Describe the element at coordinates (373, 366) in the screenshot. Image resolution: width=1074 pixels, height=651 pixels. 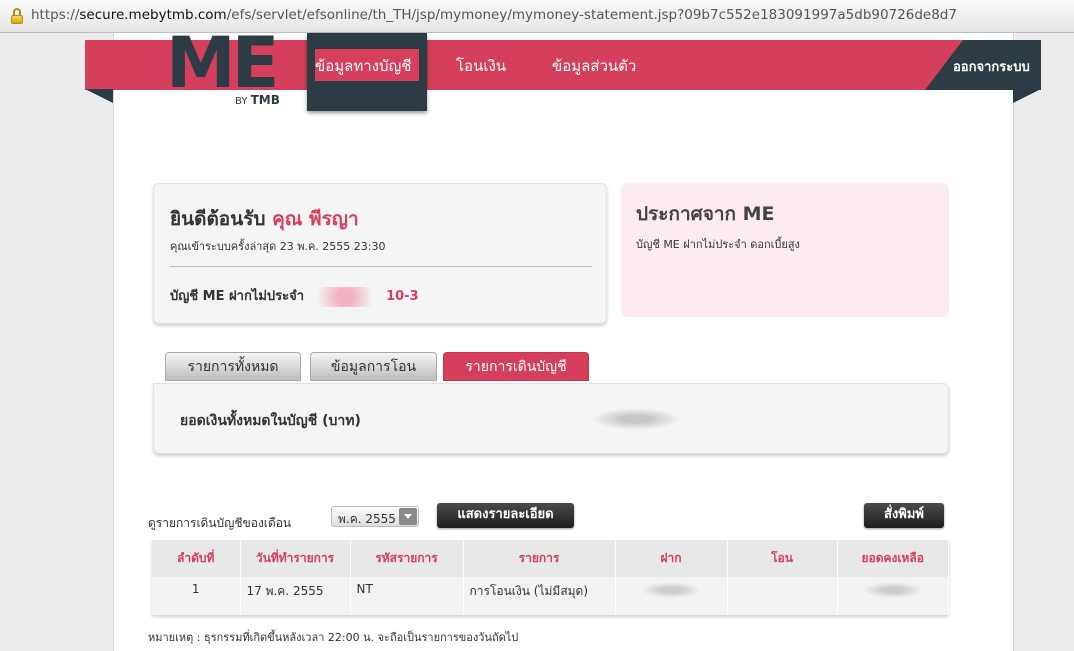
I see `tab-transfer-info: ข้อมูลการโอน` at that location.